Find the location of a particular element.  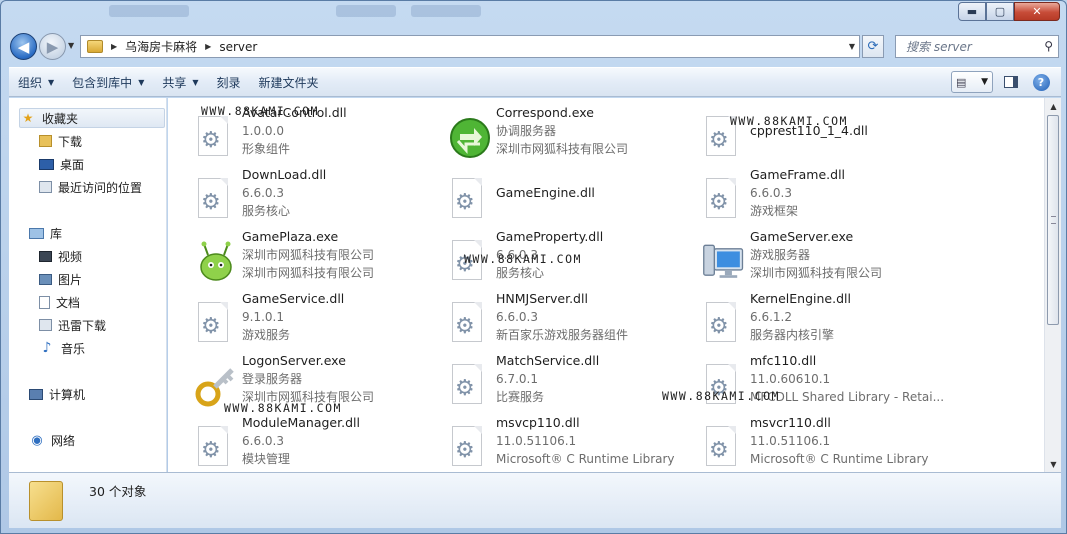

share-label: 共享 is located at coordinates (174, 82).